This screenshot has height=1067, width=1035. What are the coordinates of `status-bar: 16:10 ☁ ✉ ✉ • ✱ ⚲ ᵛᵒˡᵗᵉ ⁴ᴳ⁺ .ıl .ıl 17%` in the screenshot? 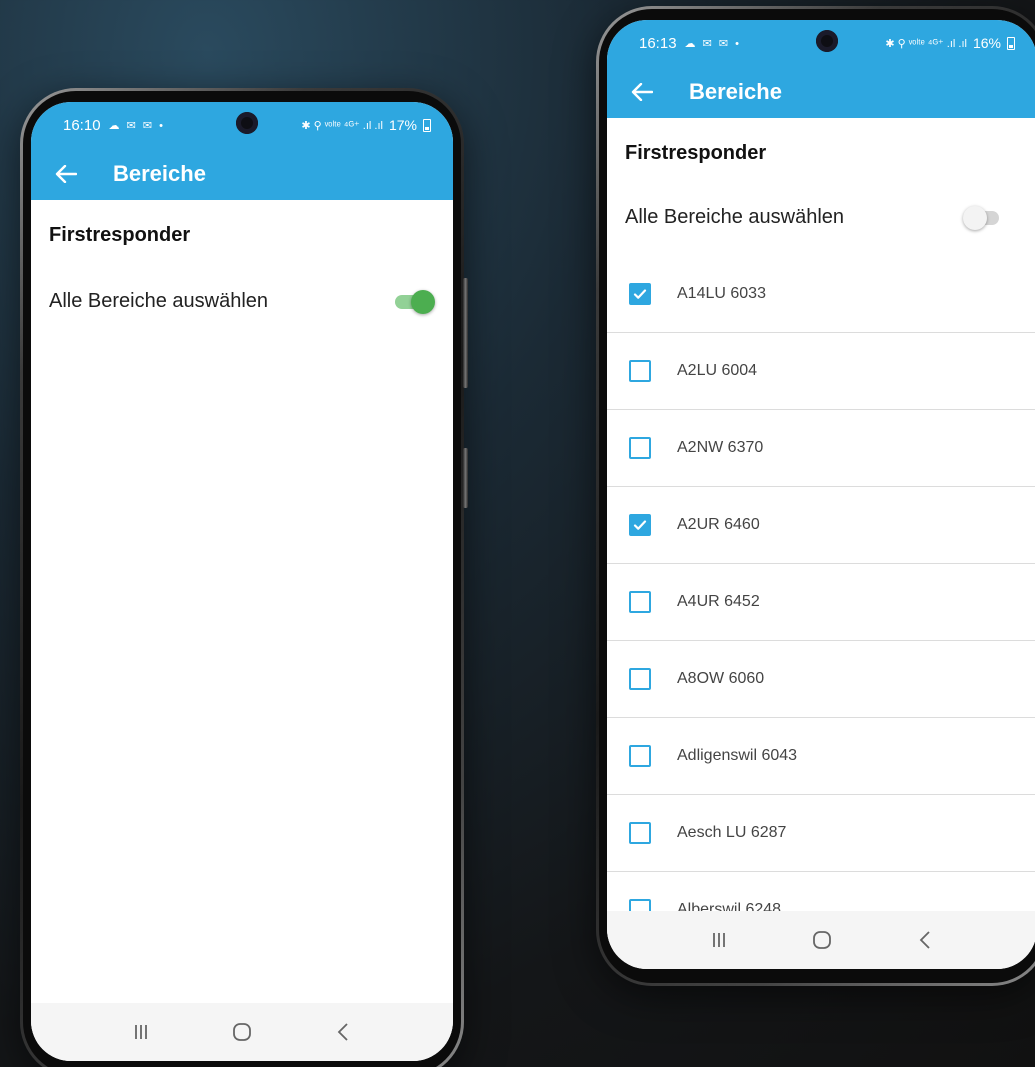 It's located at (242, 125).